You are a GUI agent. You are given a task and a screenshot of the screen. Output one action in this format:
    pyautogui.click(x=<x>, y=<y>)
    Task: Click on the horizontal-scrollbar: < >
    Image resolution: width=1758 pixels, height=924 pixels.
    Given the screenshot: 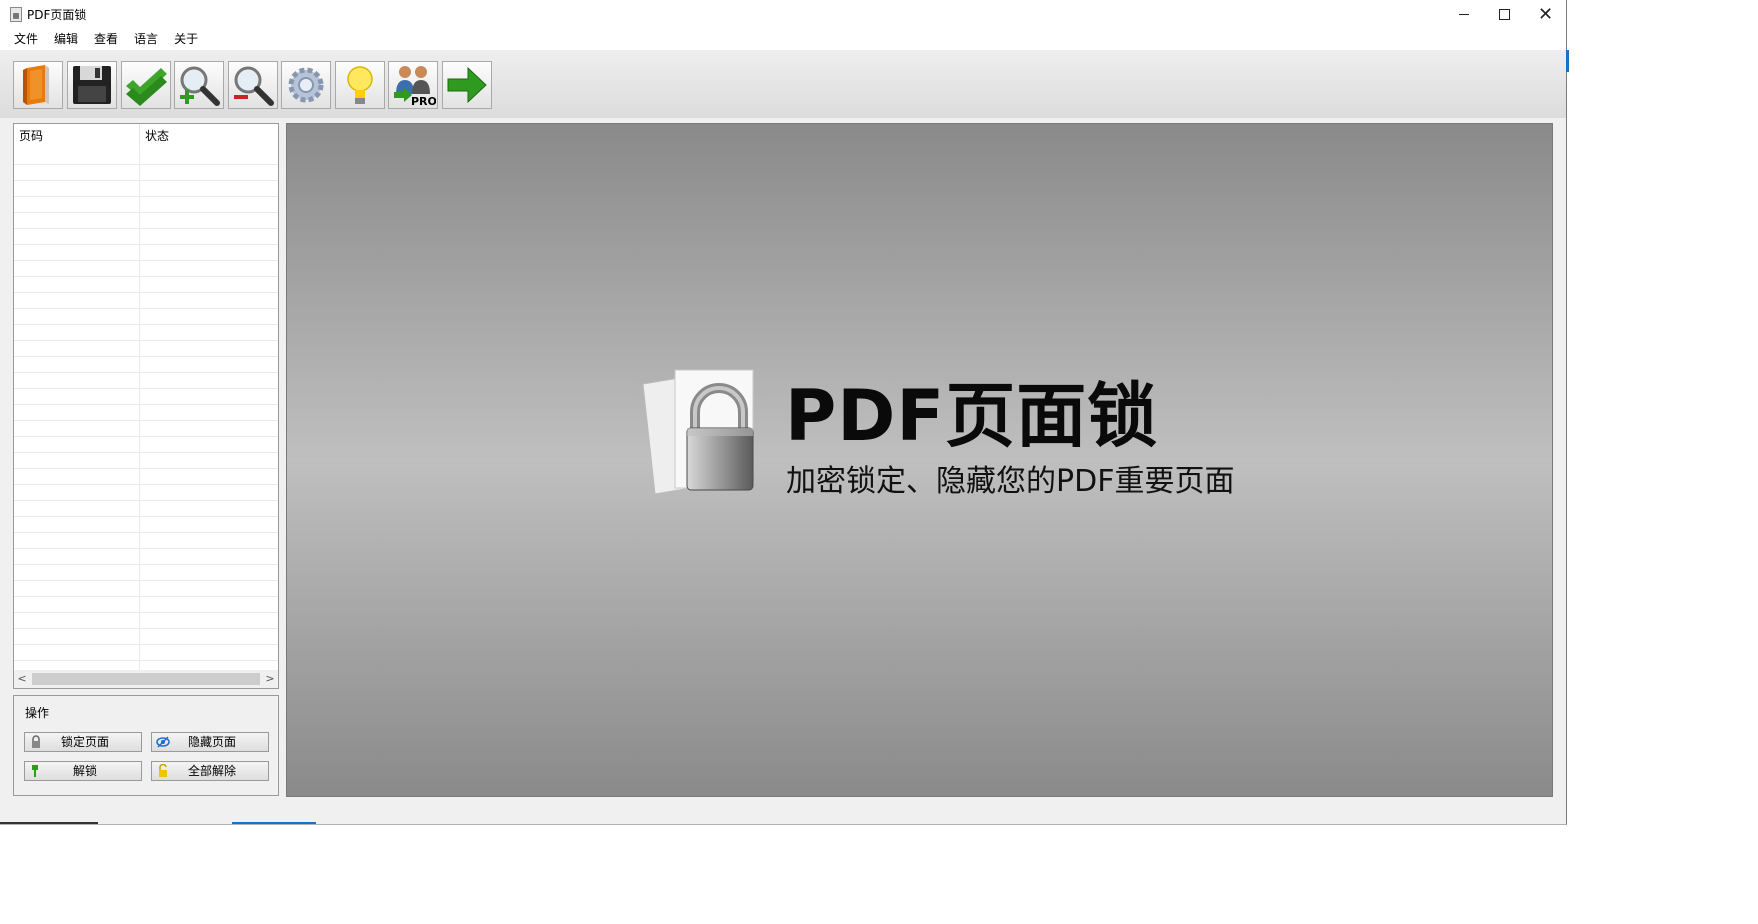 What is the action you would take?
    pyautogui.click(x=146, y=679)
    